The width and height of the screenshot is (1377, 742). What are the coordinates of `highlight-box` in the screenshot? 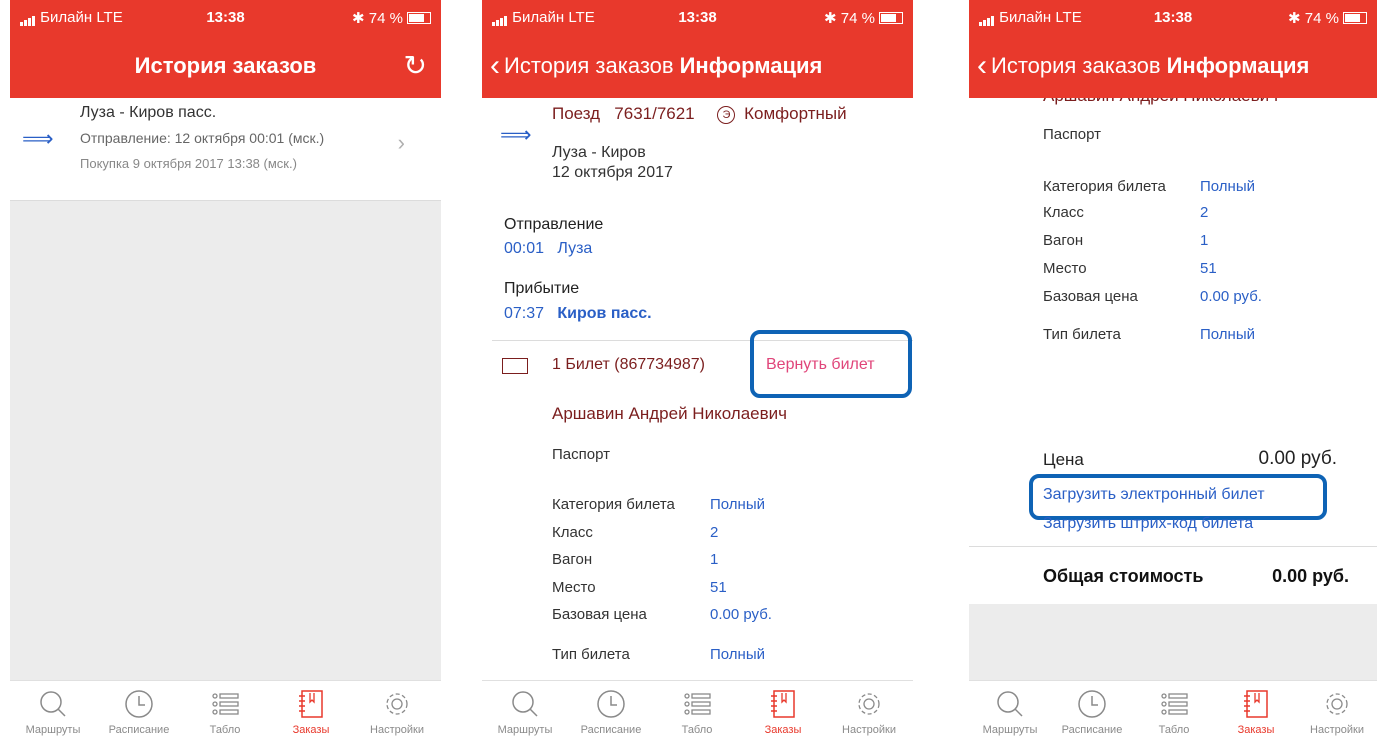 It's located at (831, 364).